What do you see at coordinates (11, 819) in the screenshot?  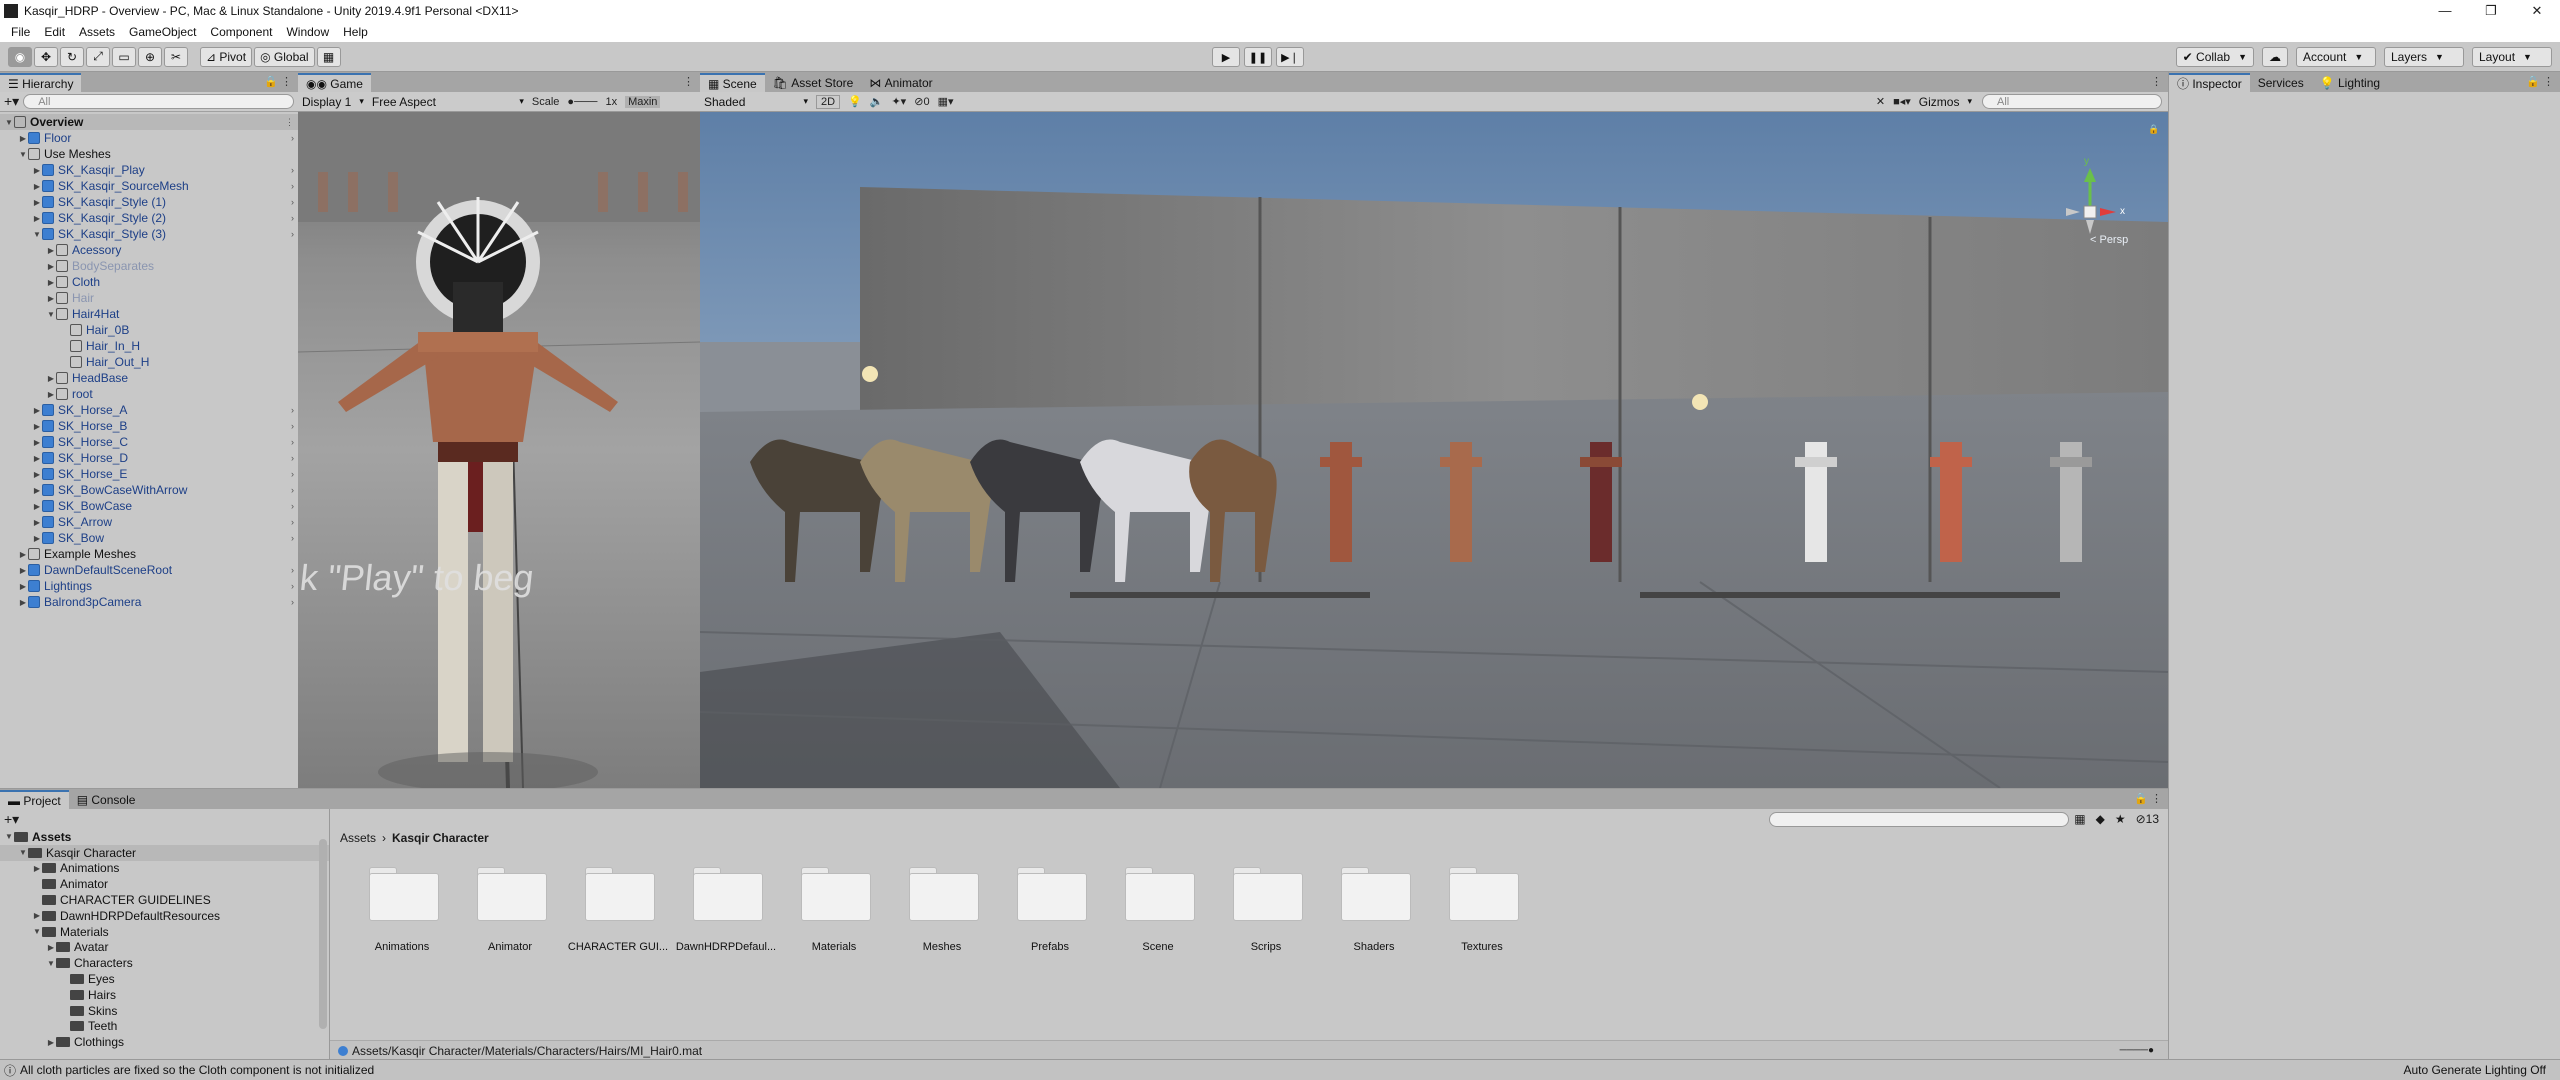 I see `project-create-icon: +▾` at bounding box center [11, 819].